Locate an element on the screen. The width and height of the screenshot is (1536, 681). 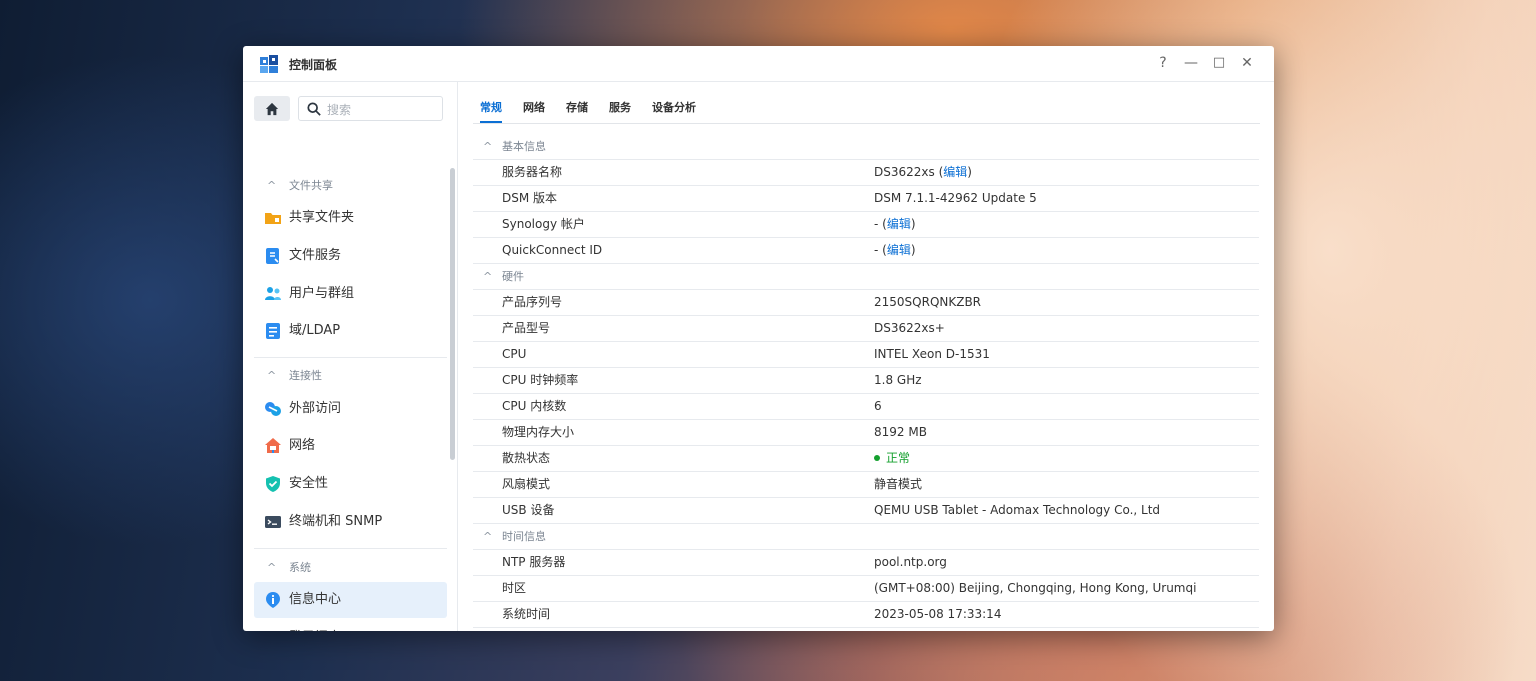
info-row-synology-account: Synology 帐户 - (编辑) is located at coordinates (866, 225).